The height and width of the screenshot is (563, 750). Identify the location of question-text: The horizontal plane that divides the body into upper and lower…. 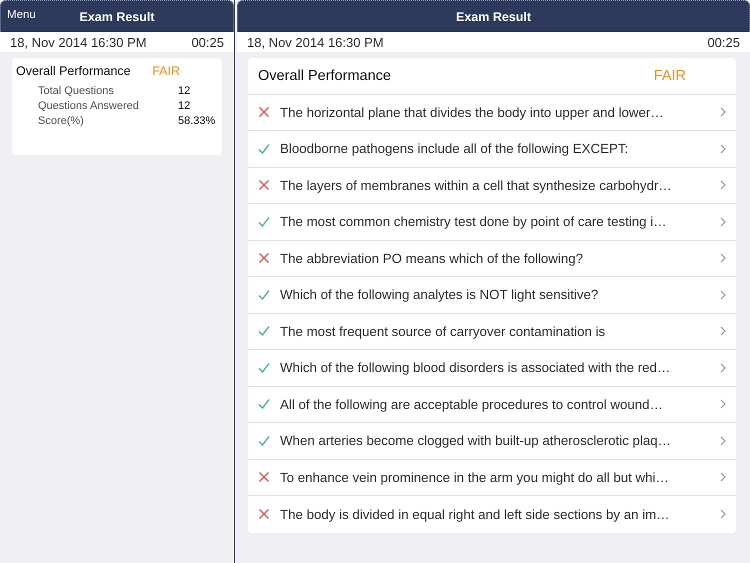
(472, 112).